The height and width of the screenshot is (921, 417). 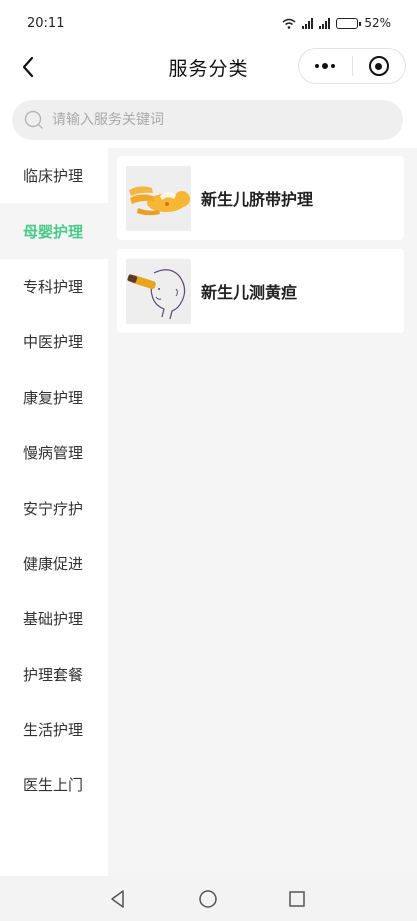 I want to click on sidebar-item-rehab-care: 康复护理, so click(x=54, y=397).